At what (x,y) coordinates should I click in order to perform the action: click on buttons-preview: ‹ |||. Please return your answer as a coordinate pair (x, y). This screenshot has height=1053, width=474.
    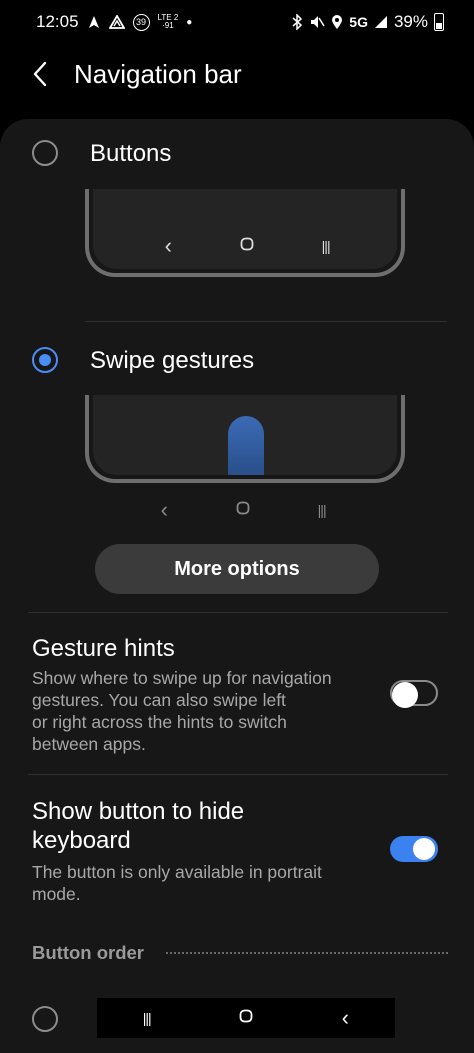
    Looking at the image, I should click on (245, 233).